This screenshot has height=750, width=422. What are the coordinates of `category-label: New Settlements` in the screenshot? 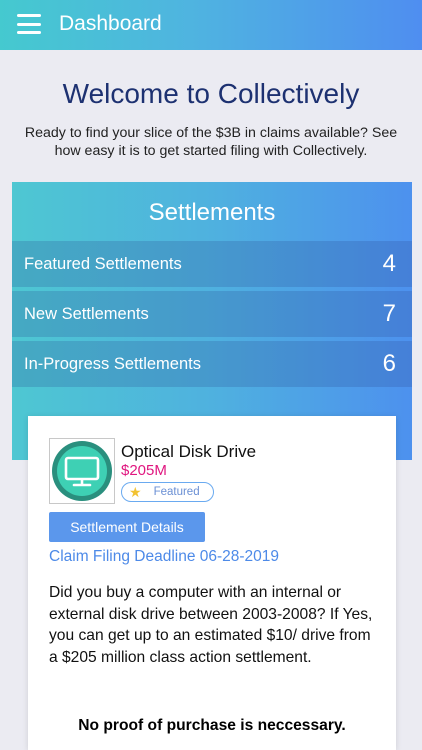 It's located at (86, 313).